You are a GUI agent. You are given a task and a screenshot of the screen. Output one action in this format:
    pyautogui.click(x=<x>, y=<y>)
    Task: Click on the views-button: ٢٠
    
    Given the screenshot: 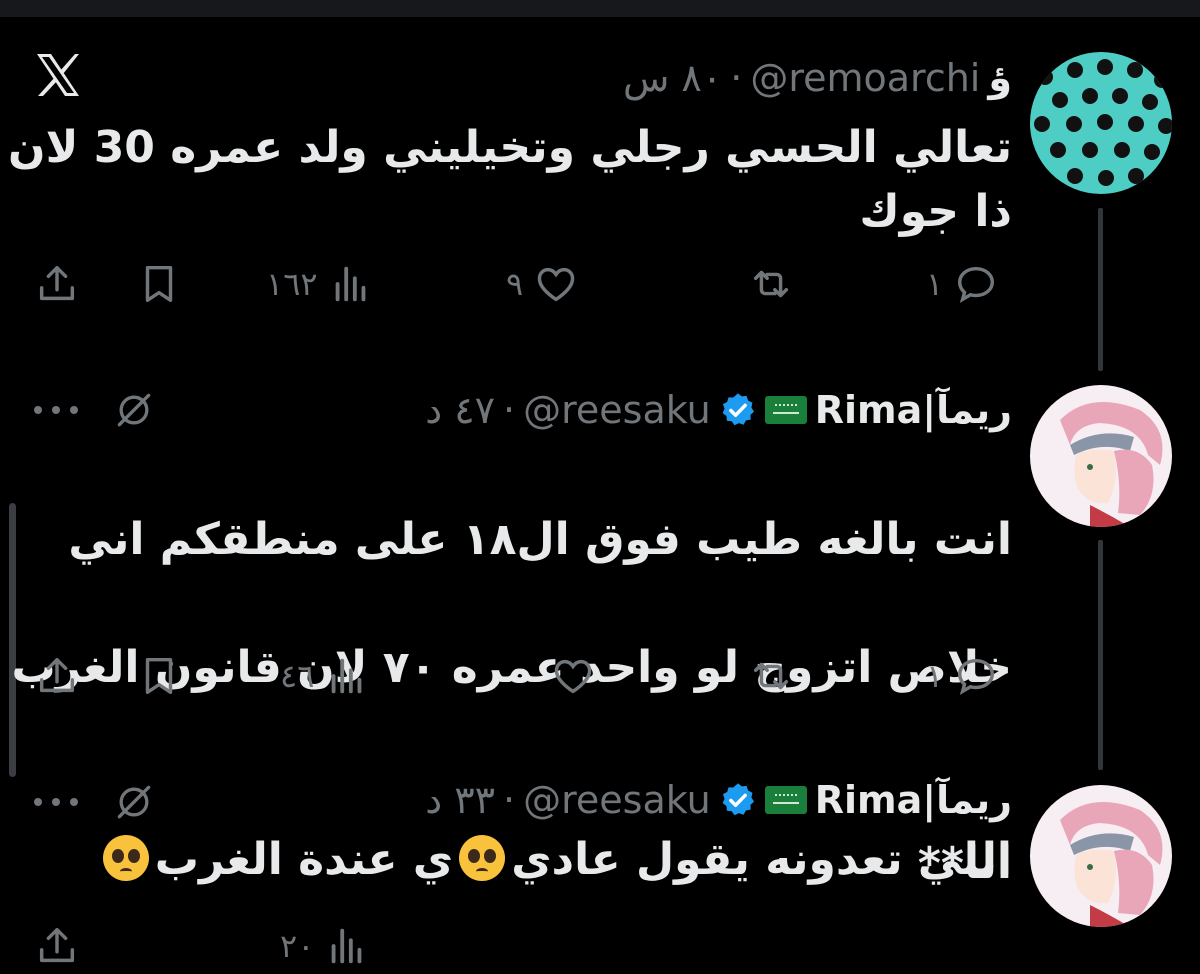 What is the action you would take?
    pyautogui.click(x=325, y=946)
    